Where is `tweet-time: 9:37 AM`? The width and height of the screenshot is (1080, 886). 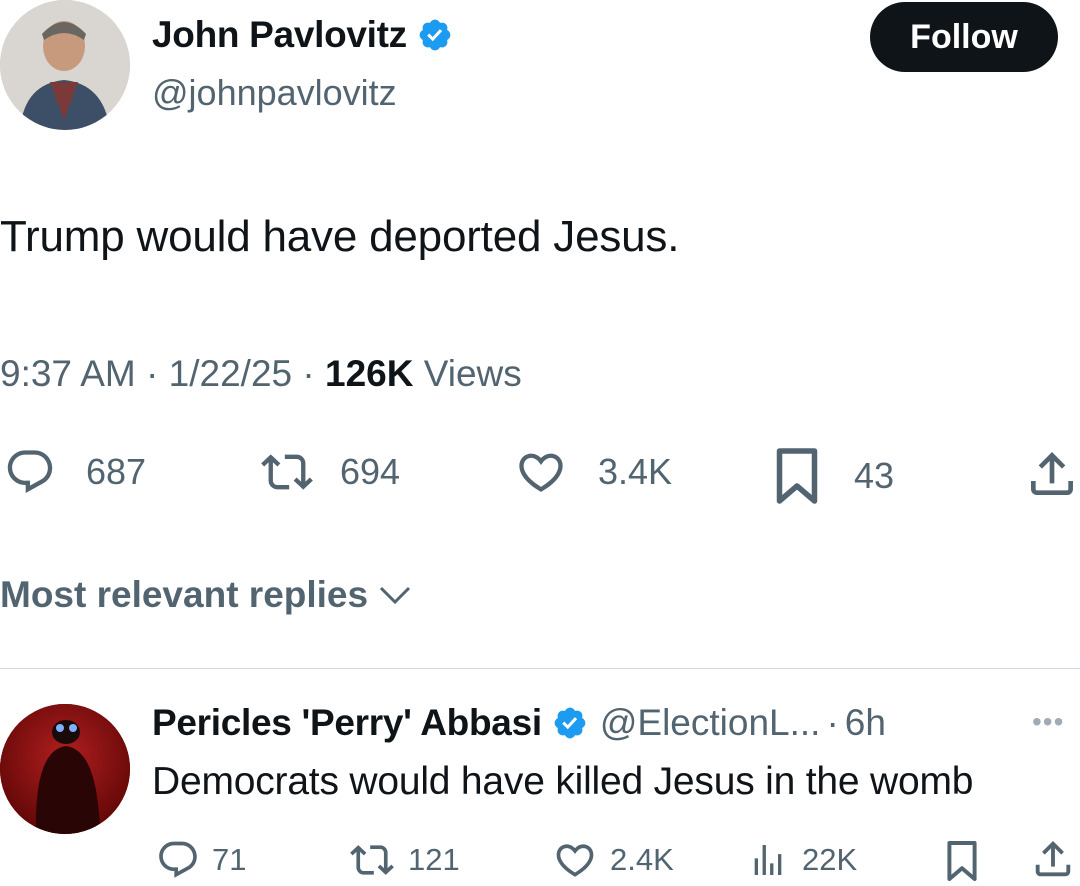 tweet-time: 9:37 AM is located at coordinates (68, 373).